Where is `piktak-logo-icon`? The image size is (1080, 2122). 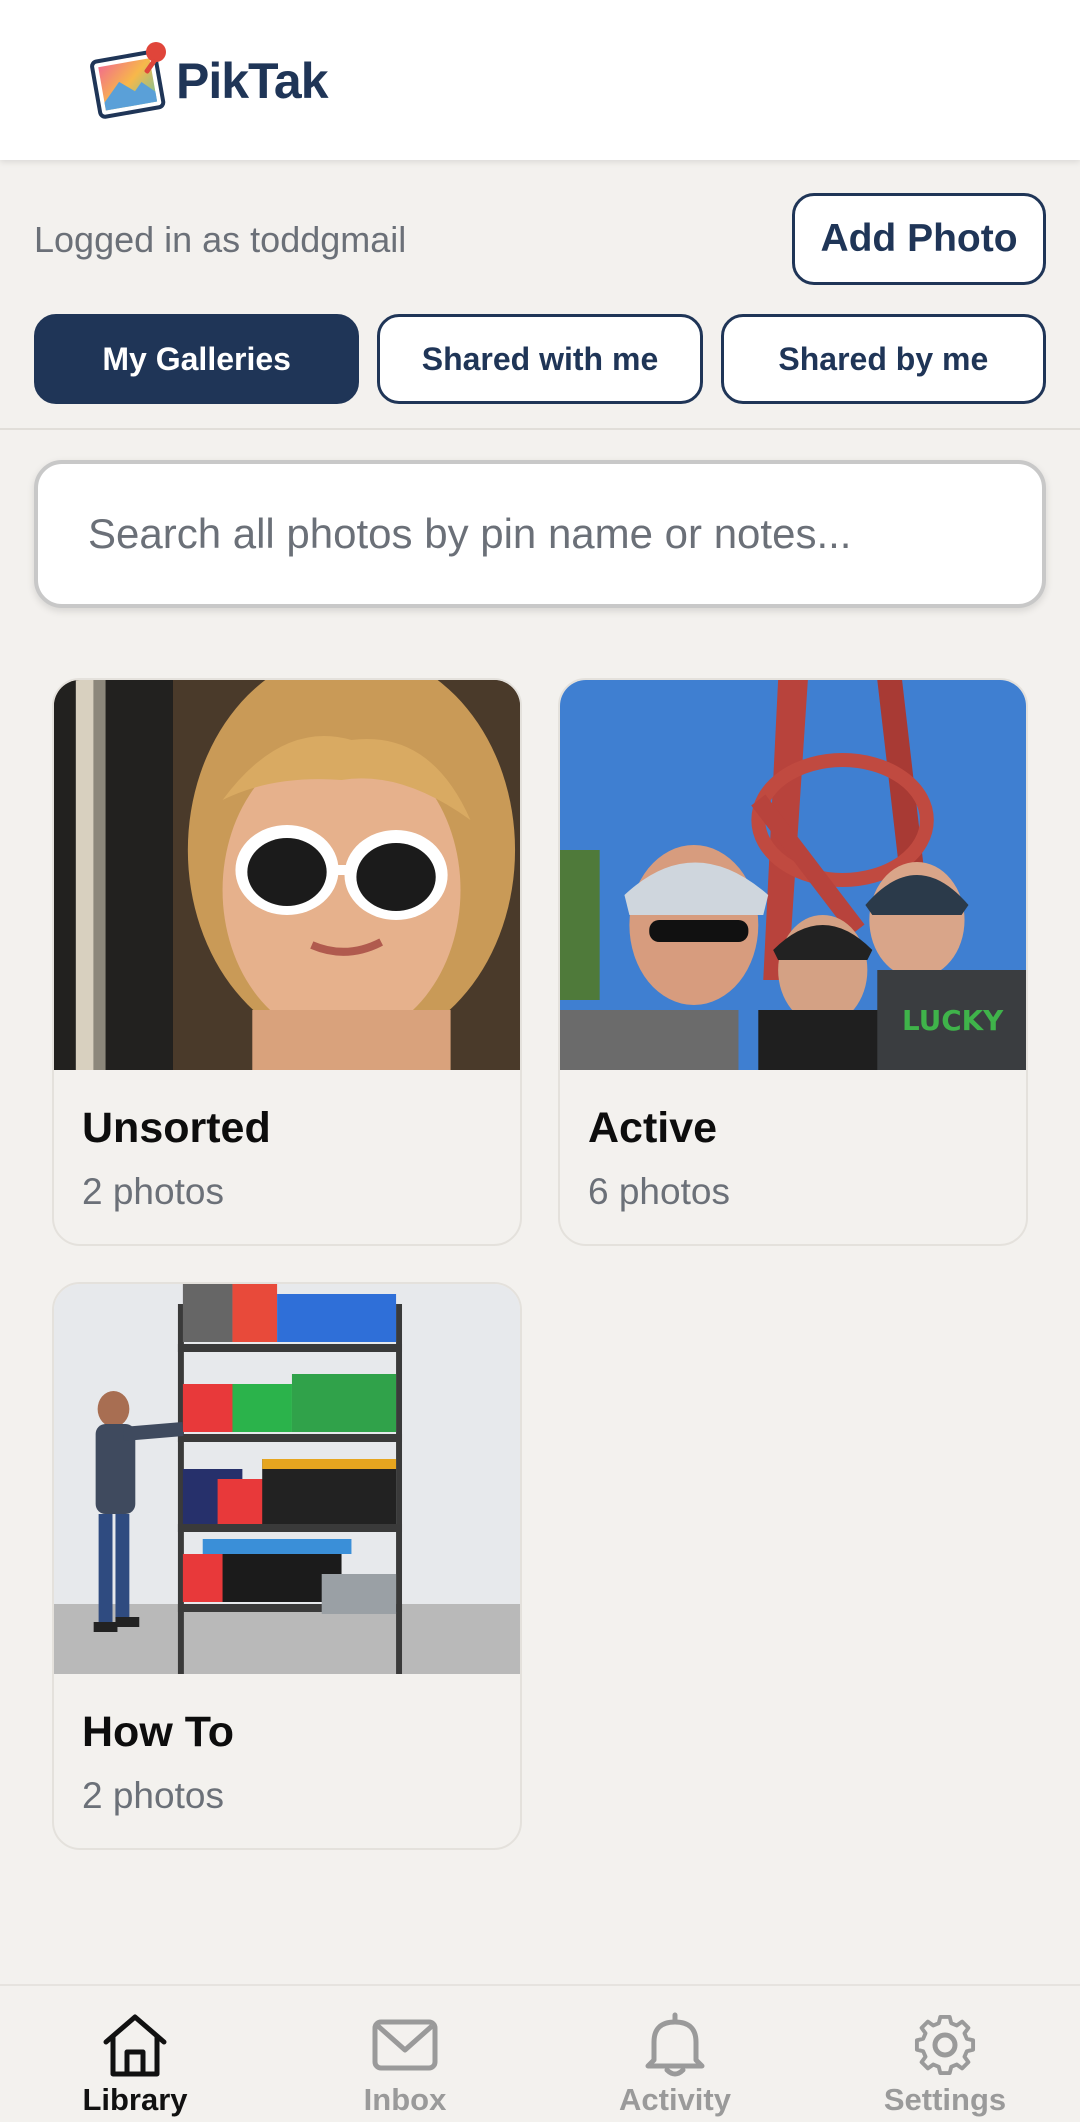
piktak-logo-icon is located at coordinates (128, 80).